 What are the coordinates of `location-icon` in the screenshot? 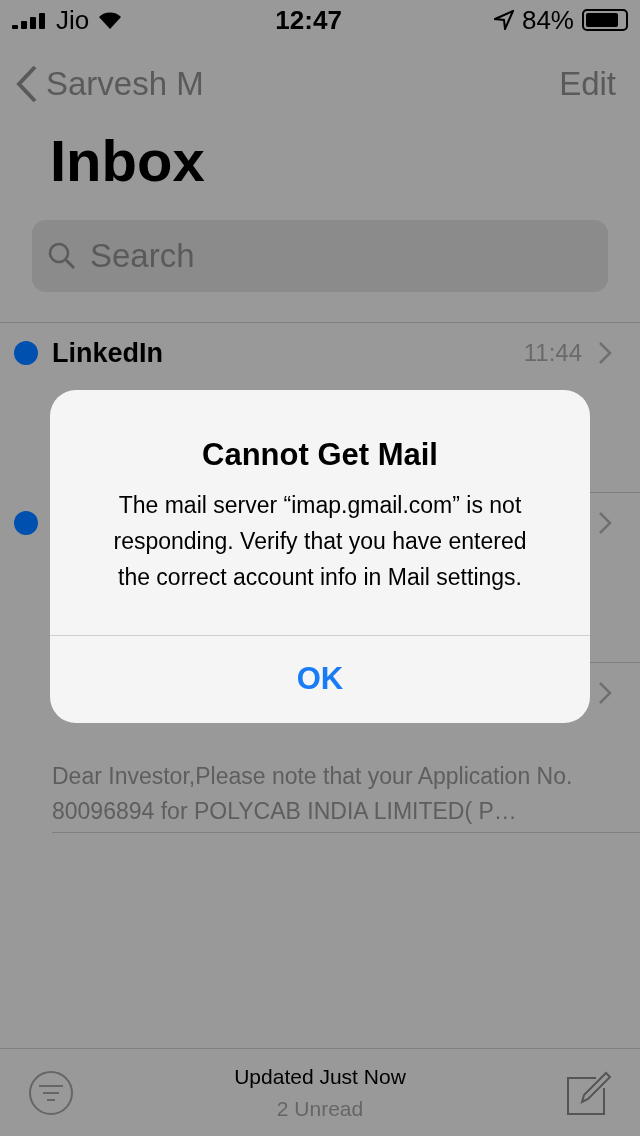 It's located at (503, 20).